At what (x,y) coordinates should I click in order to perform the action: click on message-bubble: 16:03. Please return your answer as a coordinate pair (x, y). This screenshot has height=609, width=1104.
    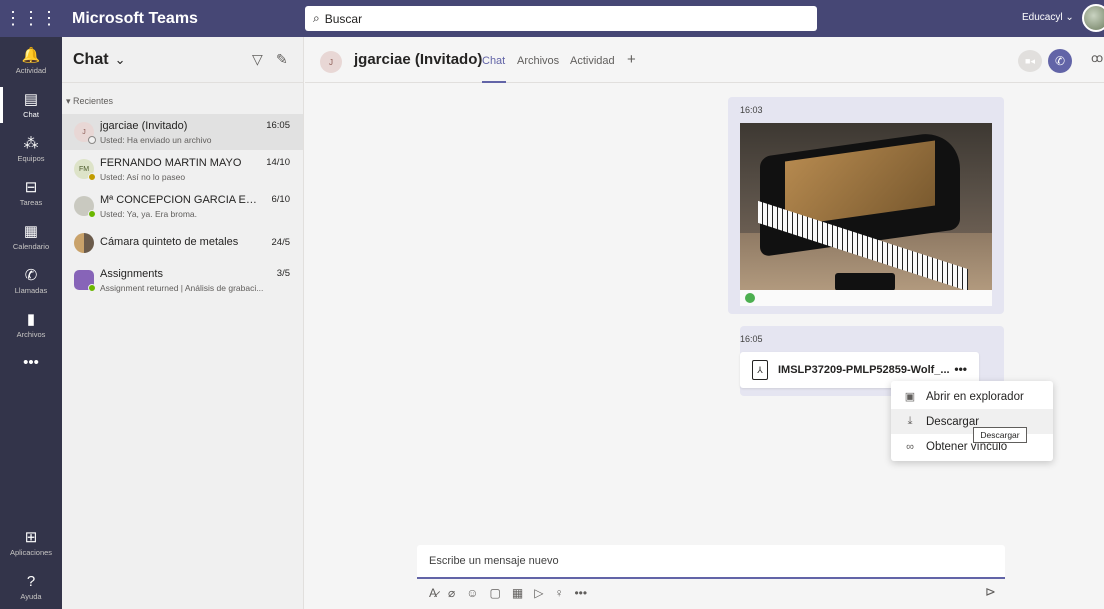
    Looking at the image, I should click on (866, 205).